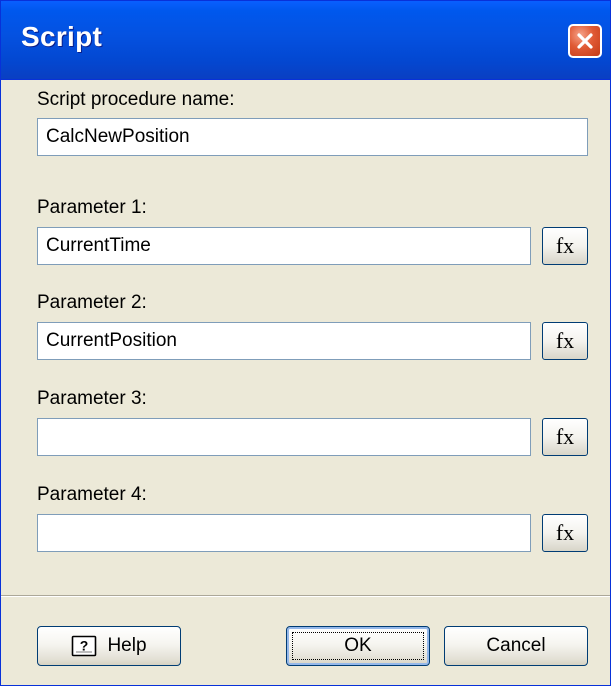  Describe the element at coordinates (284, 246) in the screenshot. I see `parameter-1-input` at that location.